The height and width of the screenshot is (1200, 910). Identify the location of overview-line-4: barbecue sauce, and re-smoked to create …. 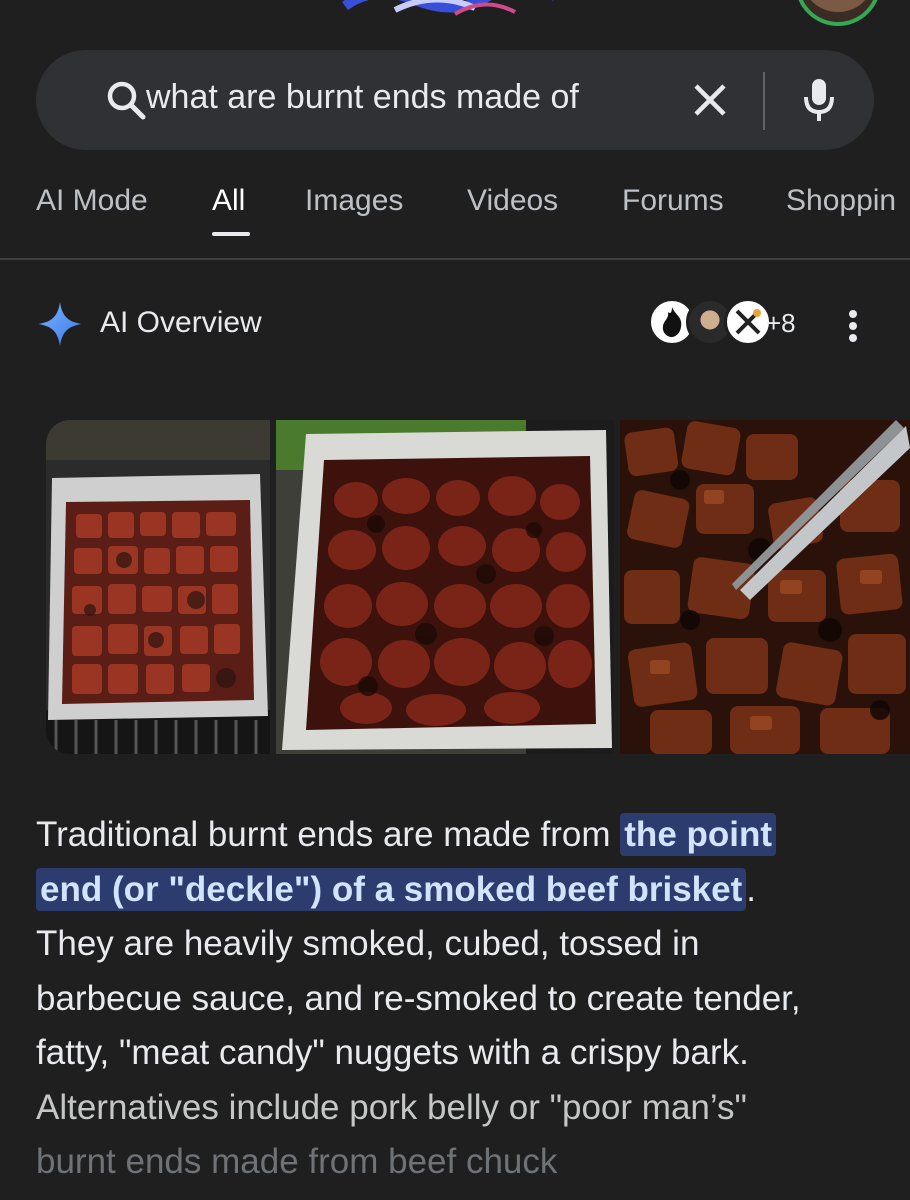
(418, 998).